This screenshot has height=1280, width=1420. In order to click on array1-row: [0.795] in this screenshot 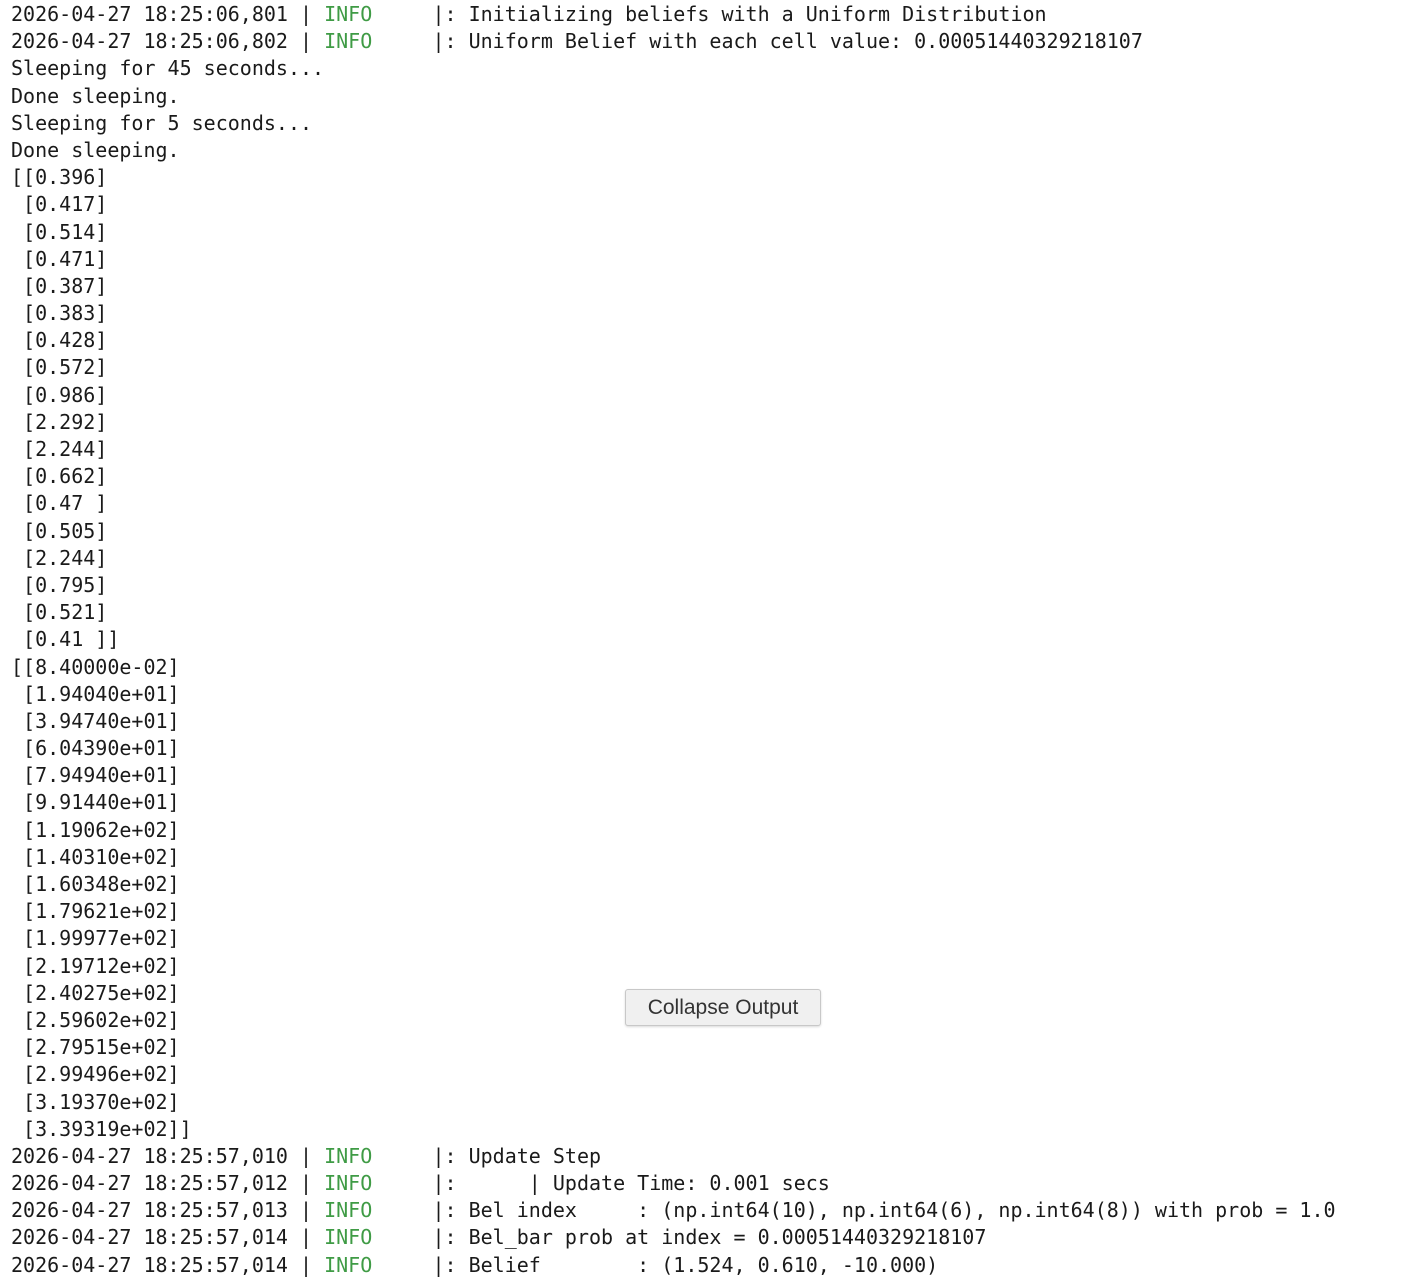, I will do `click(59, 584)`.